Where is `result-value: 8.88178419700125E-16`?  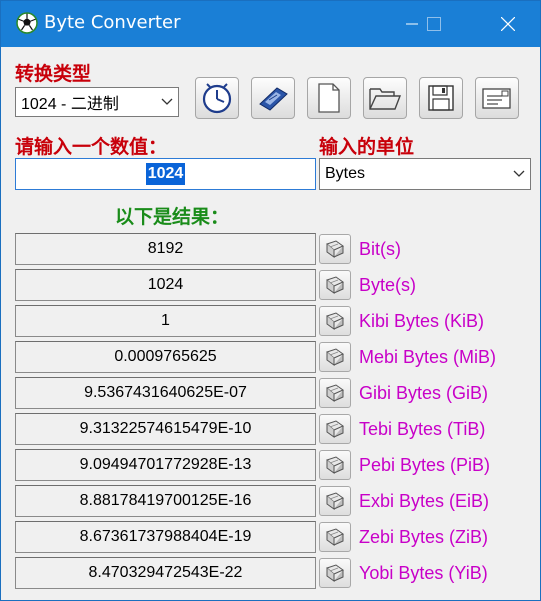 result-value: 8.88178419700125E-16 is located at coordinates (165, 501).